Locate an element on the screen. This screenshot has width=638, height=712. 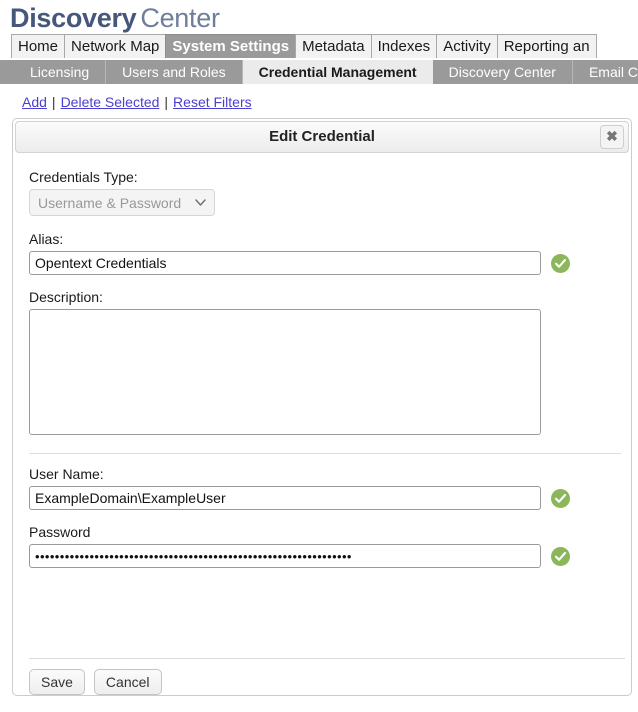
subtab-credential-management: Credential Management is located at coordinates (337, 72).